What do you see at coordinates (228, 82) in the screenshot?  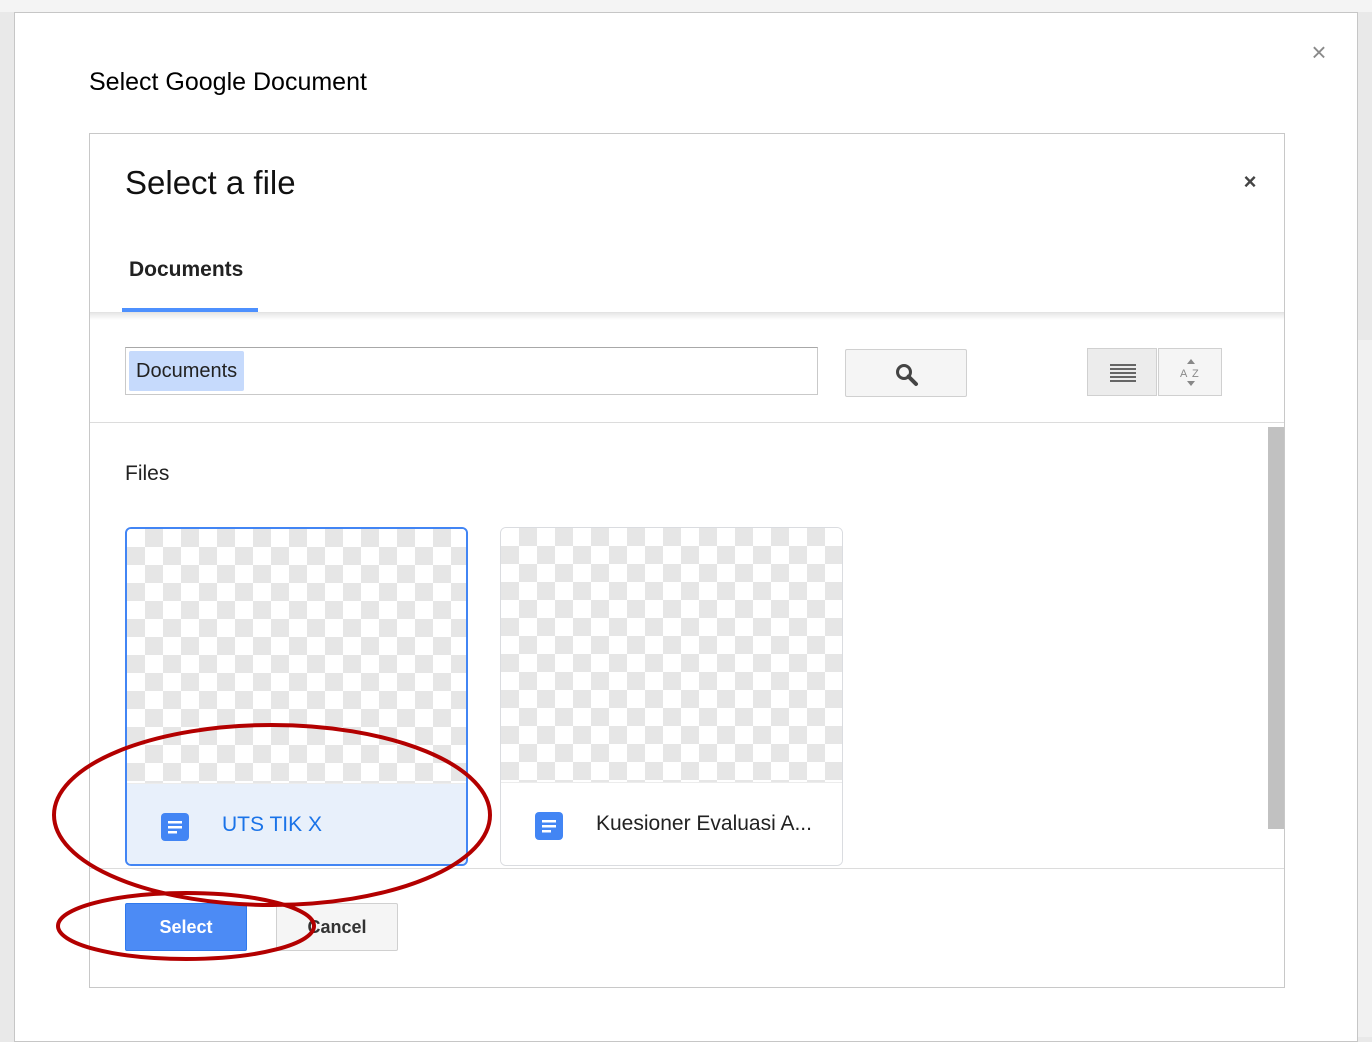 I see `dialog-title: Select Google Document` at bounding box center [228, 82].